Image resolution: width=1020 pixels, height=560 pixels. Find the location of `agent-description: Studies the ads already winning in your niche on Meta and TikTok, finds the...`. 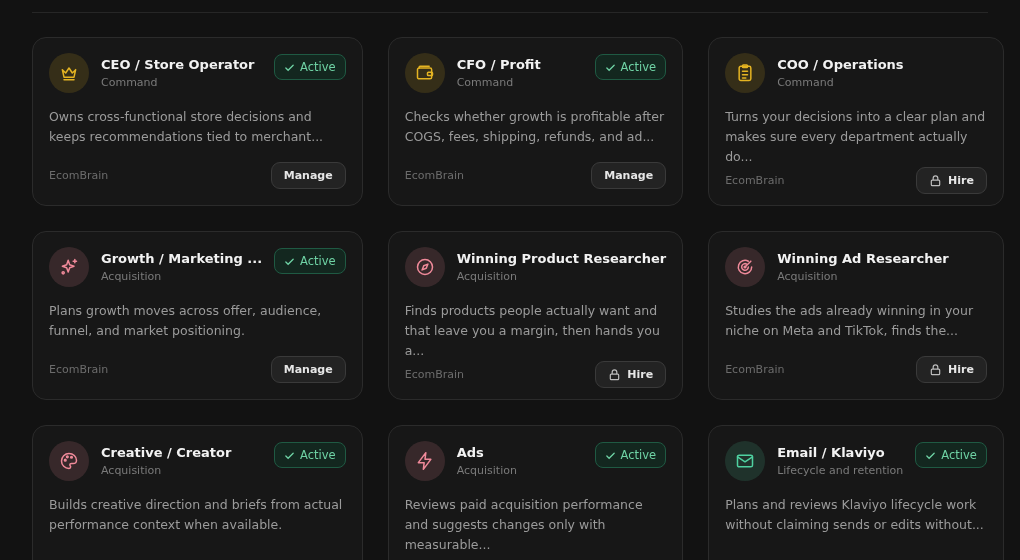

agent-description: Studies the ads already winning in your niche on Meta and TikTok, finds the... is located at coordinates (850, 321).